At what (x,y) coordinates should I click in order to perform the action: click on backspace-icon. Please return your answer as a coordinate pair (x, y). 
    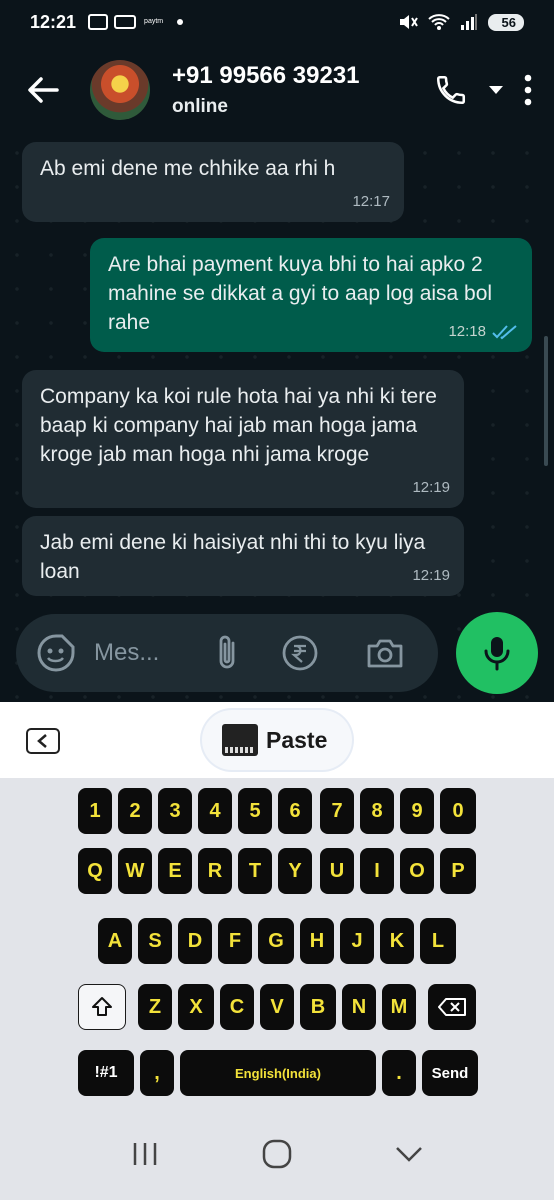
    Looking at the image, I should click on (452, 1007).